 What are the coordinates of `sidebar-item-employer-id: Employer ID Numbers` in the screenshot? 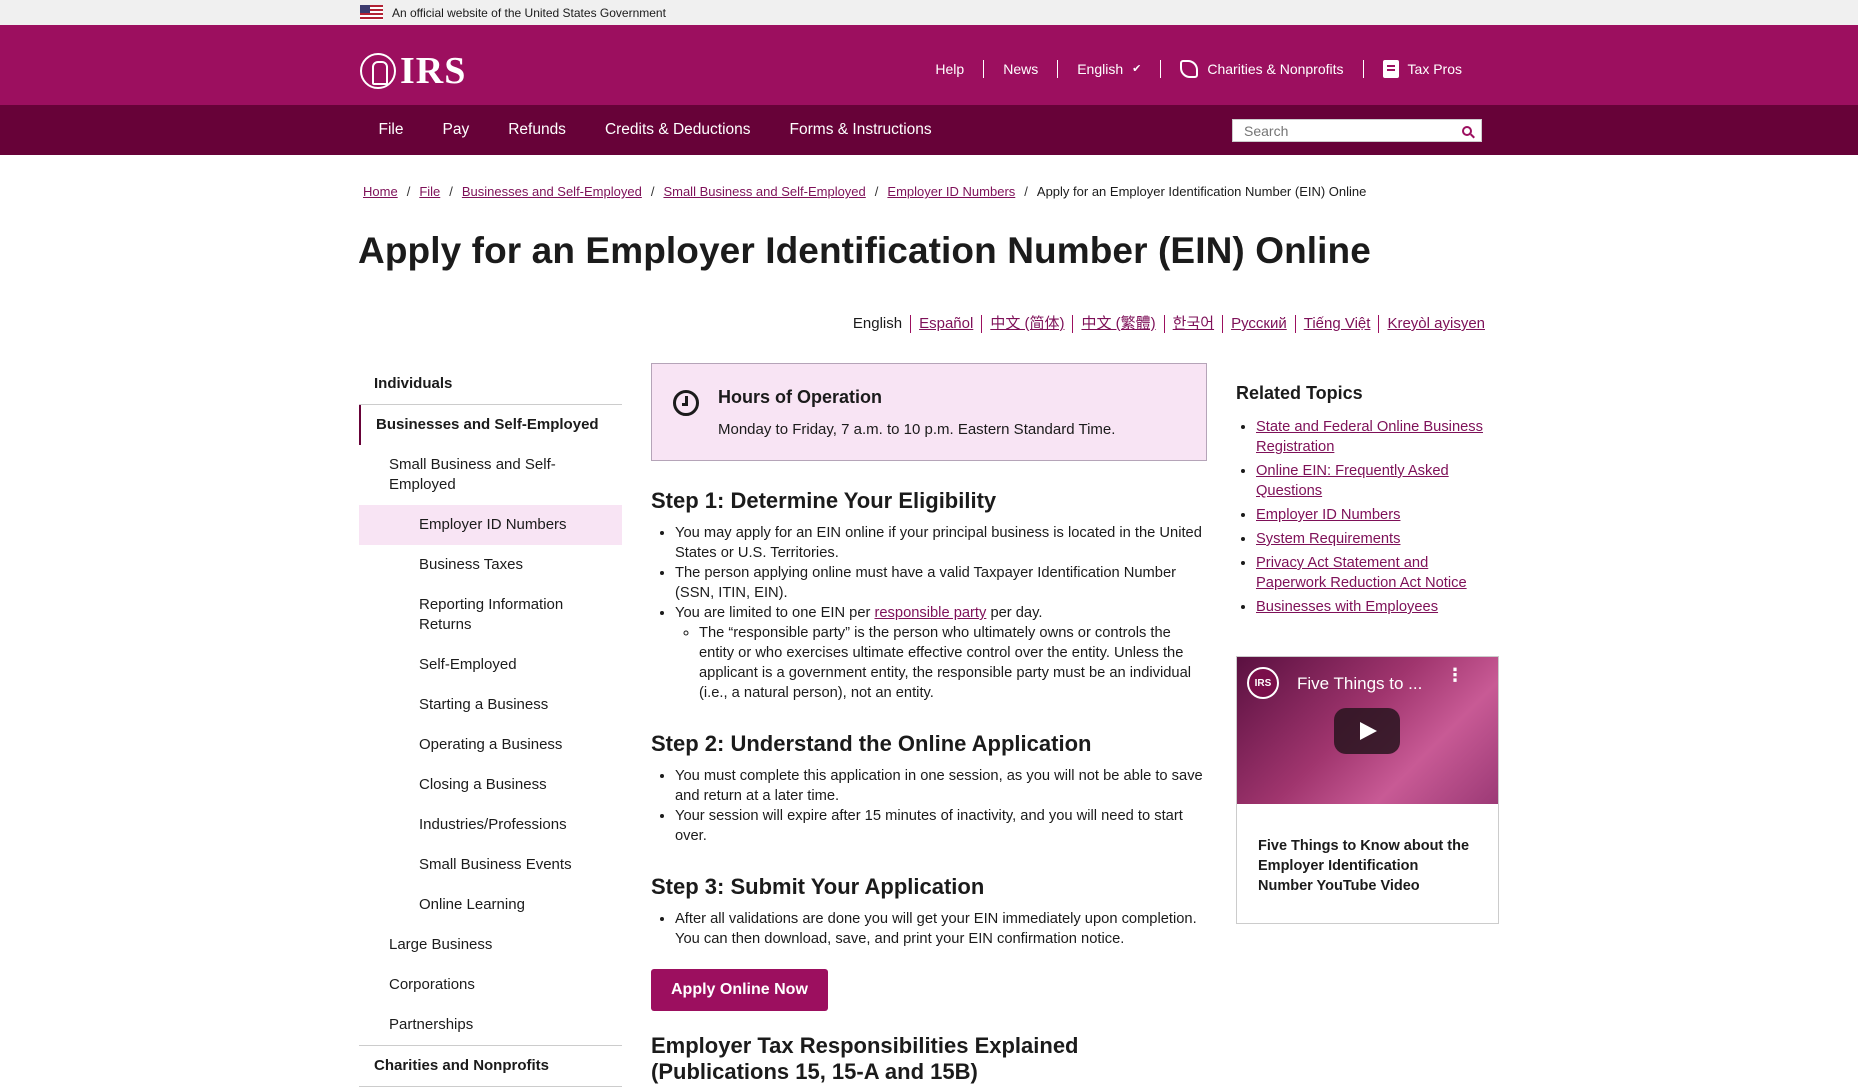 It's located at (490, 525).